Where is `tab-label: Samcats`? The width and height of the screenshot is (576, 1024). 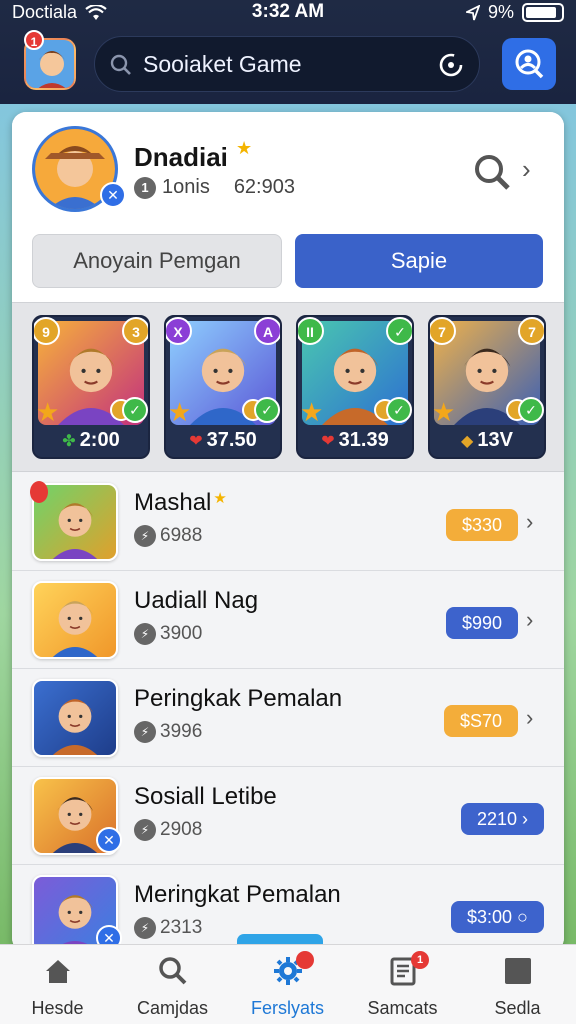
tab-label: Samcats is located at coordinates (402, 1008).